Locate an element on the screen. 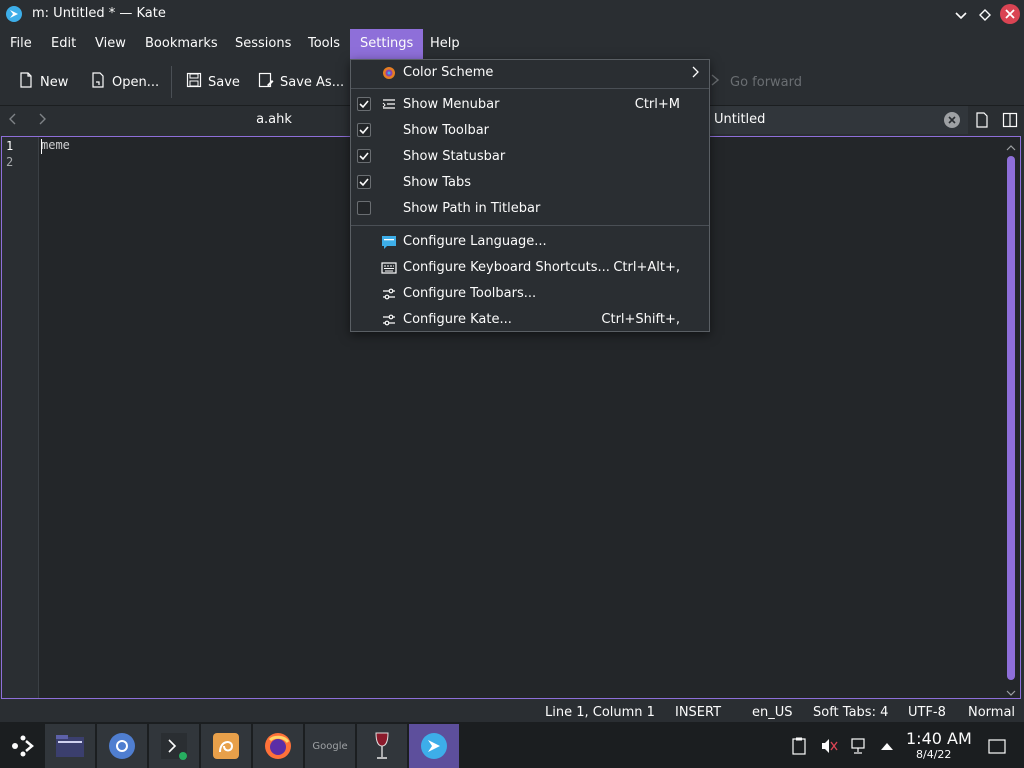  menu-item-shortcut: Ctrl+Shift+, is located at coordinates (640, 319).